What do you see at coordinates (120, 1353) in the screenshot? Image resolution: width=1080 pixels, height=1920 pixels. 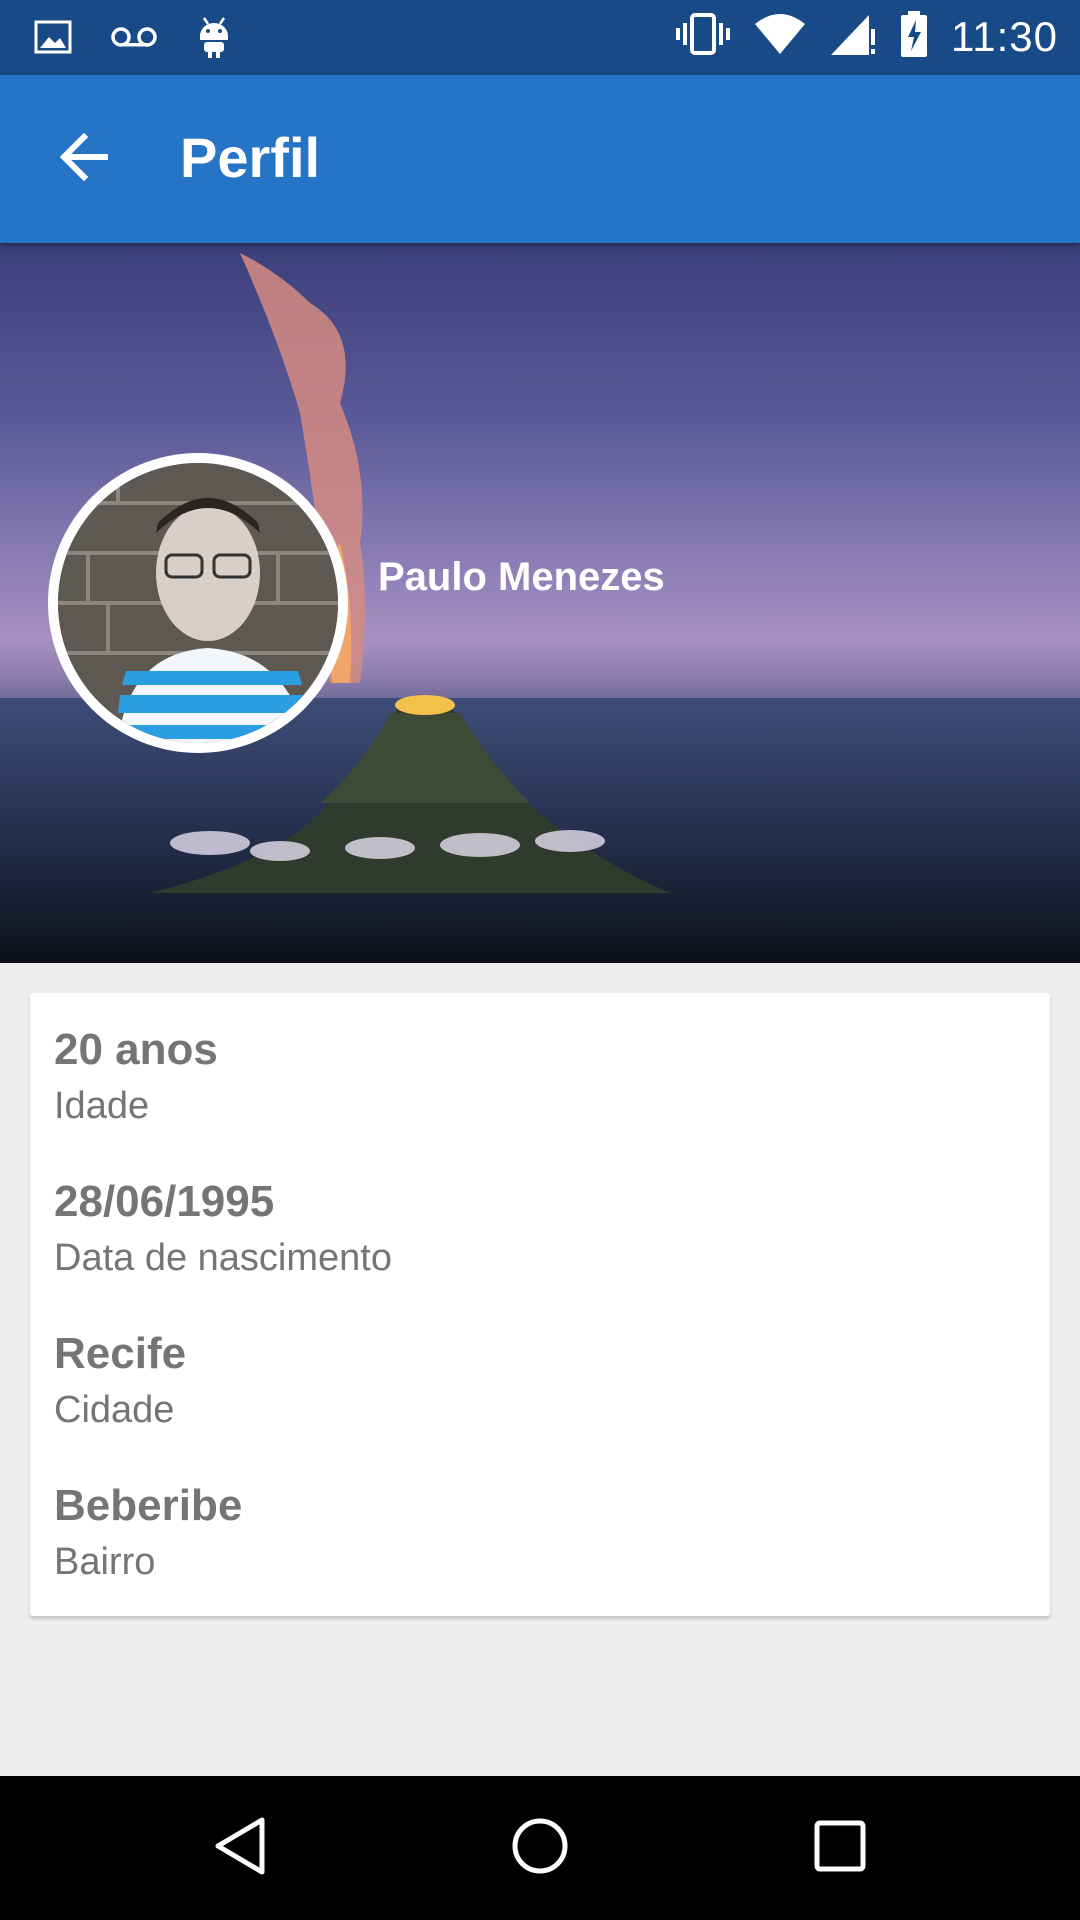 I see `info-value: Recife` at bounding box center [120, 1353].